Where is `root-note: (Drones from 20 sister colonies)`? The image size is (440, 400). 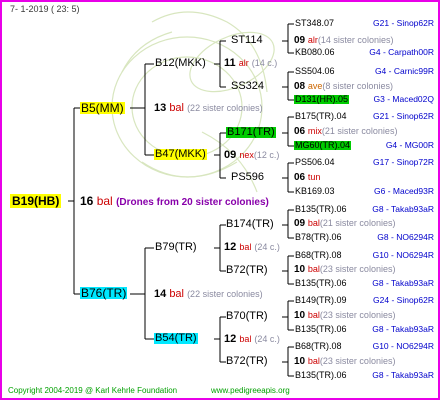
root-note: (Drones from 20 sister colonies) is located at coordinates (192, 202).